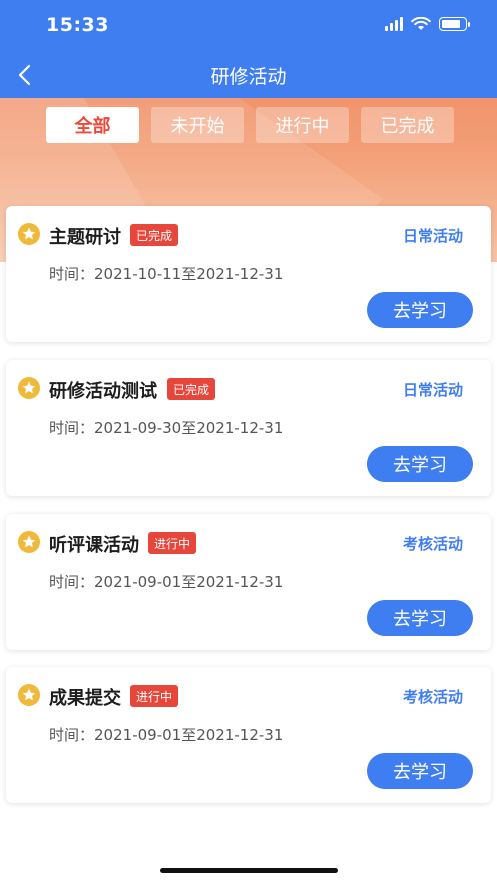 The height and width of the screenshot is (883, 497). What do you see at coordinates (189, 428) in the screenshot?
I see `time-range: 2021-09-30至2021-12-31` at bounding box center [189, 428].